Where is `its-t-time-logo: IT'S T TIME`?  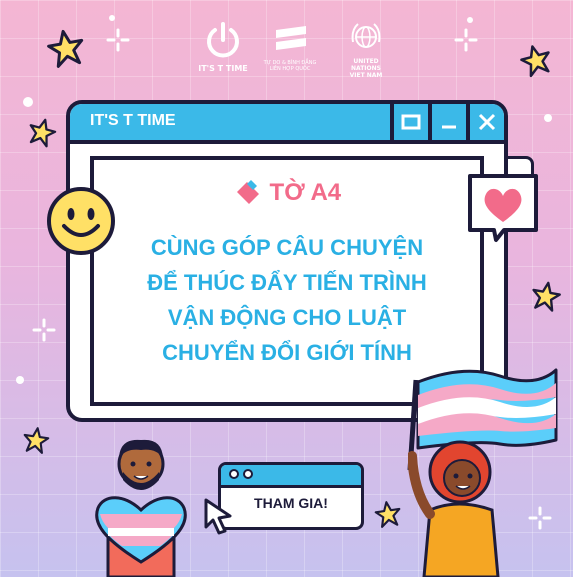
its-t-time-logo: IT'S T TIME is located at coordinates (223, 46).